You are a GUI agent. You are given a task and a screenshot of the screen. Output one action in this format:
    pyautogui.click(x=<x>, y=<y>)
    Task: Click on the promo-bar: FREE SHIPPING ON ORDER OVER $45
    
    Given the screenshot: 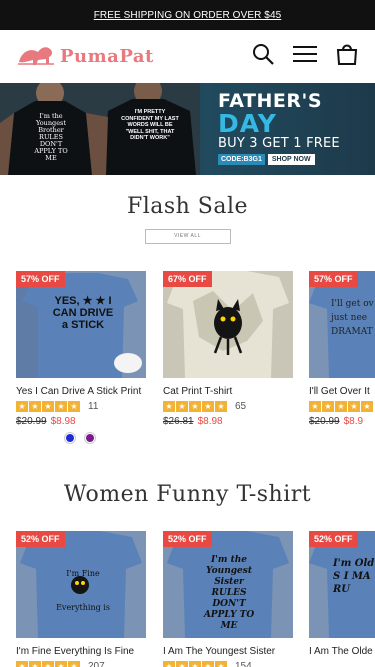 What is the action you would take?
    pyautogui.click(x=187, y=15)
    